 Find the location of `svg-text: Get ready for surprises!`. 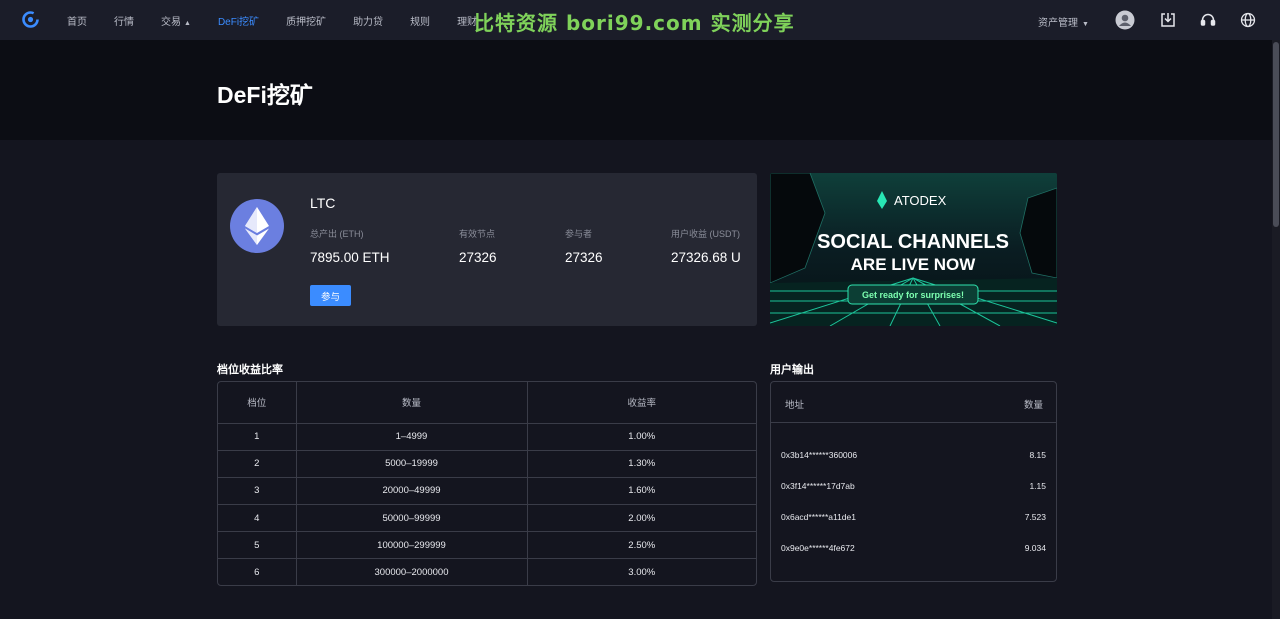

svg-text: Get ready for surprises! is located at coordinates (913, 295).